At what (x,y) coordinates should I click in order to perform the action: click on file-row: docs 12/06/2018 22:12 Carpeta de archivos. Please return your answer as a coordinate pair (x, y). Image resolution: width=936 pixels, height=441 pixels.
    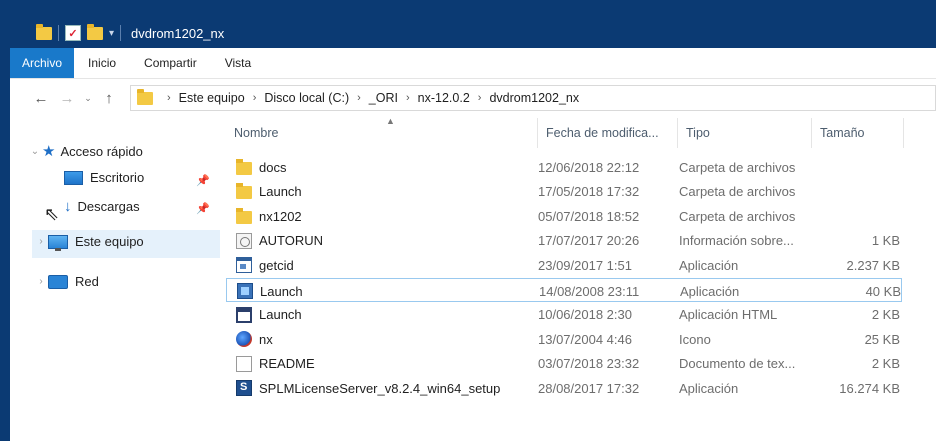
    Looking at the image, I should click on (564, 167).